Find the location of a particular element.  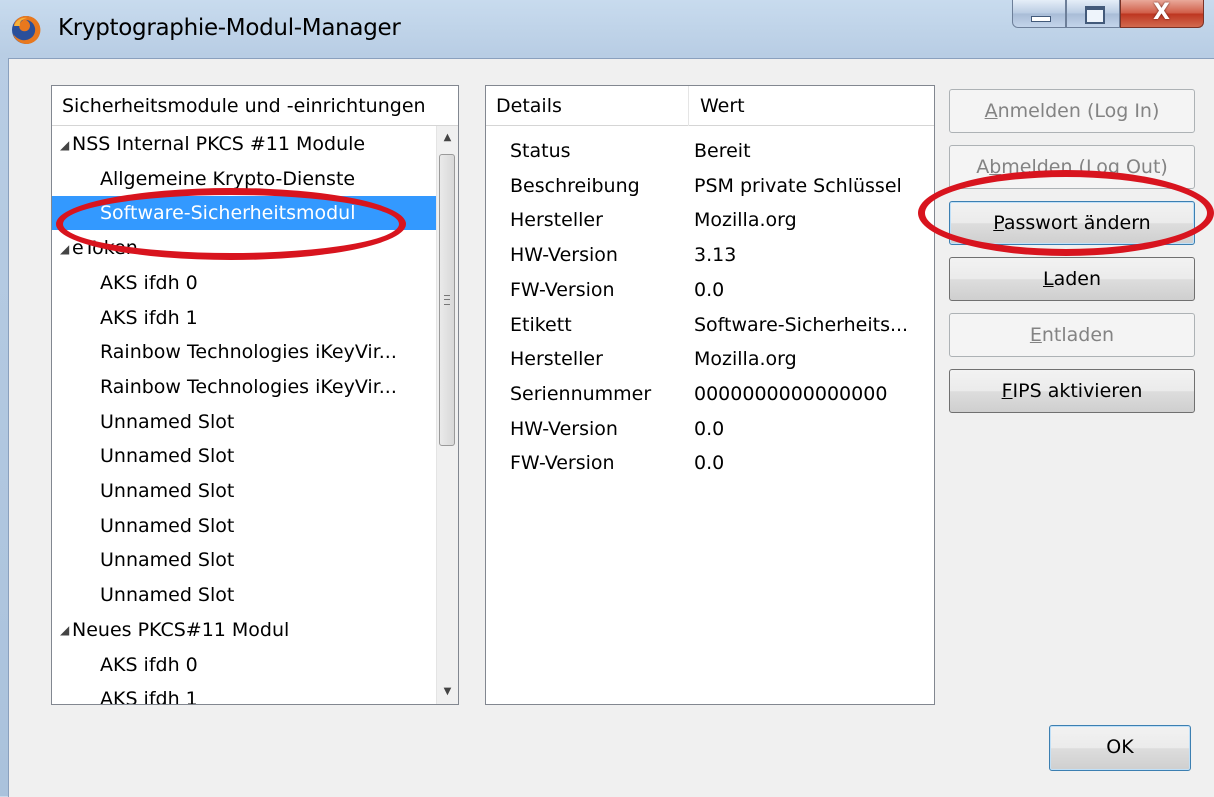

details-key: Status is located at coordinates (540, 151).